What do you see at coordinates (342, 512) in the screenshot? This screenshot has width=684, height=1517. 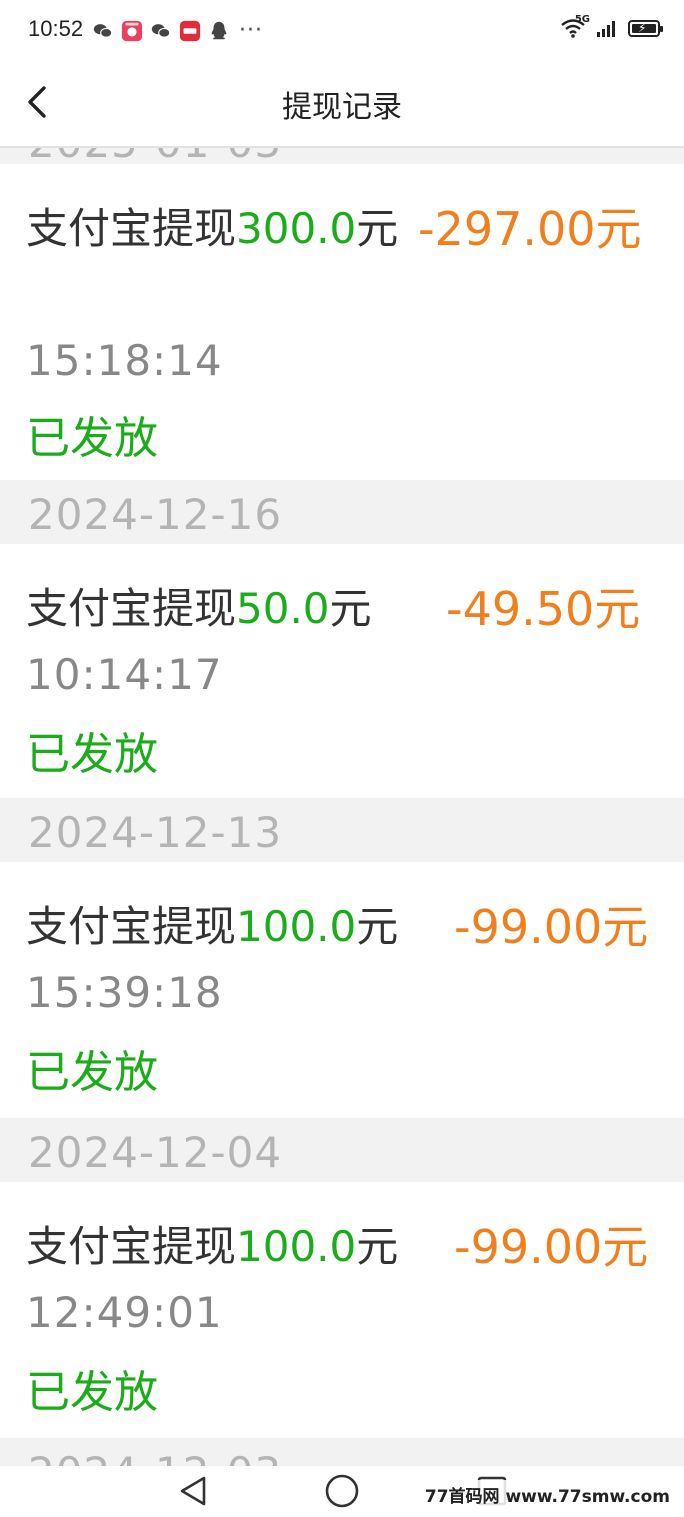 I see `date-header: 2024-12-16` at bounding box center [342, 512].